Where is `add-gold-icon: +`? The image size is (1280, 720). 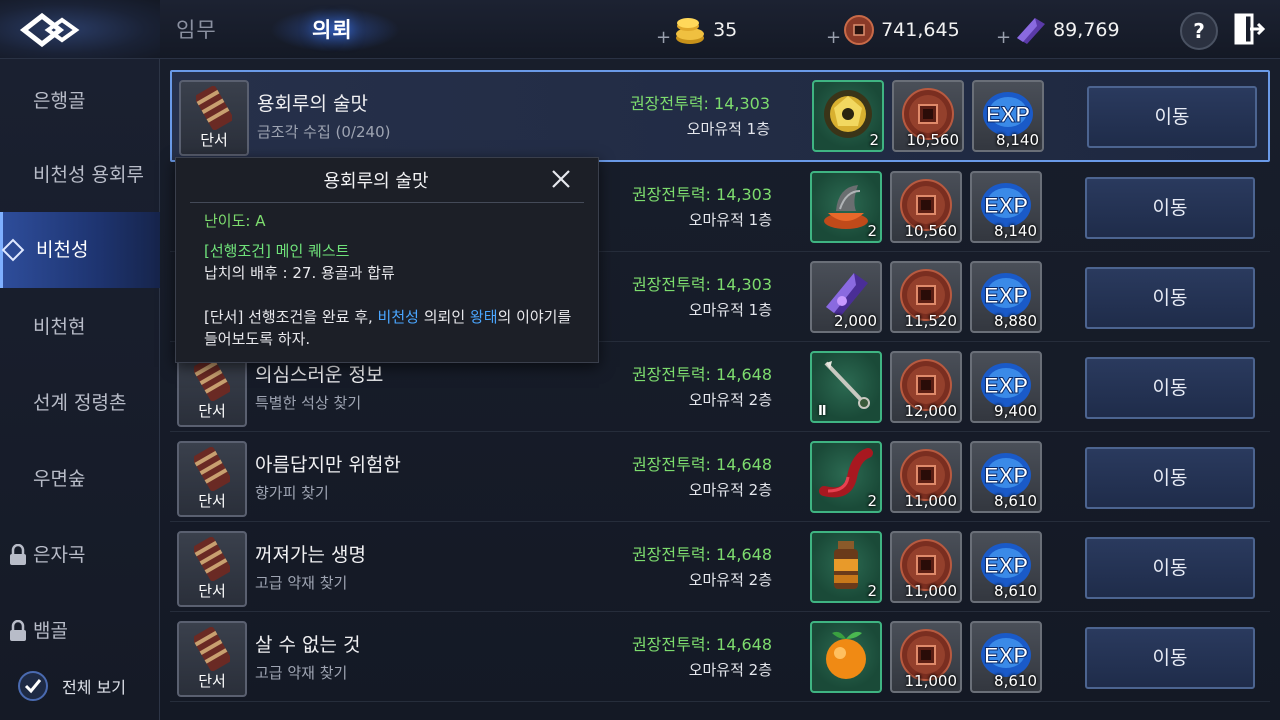
add-gold-icon: + is located at coordinates (663, 37).